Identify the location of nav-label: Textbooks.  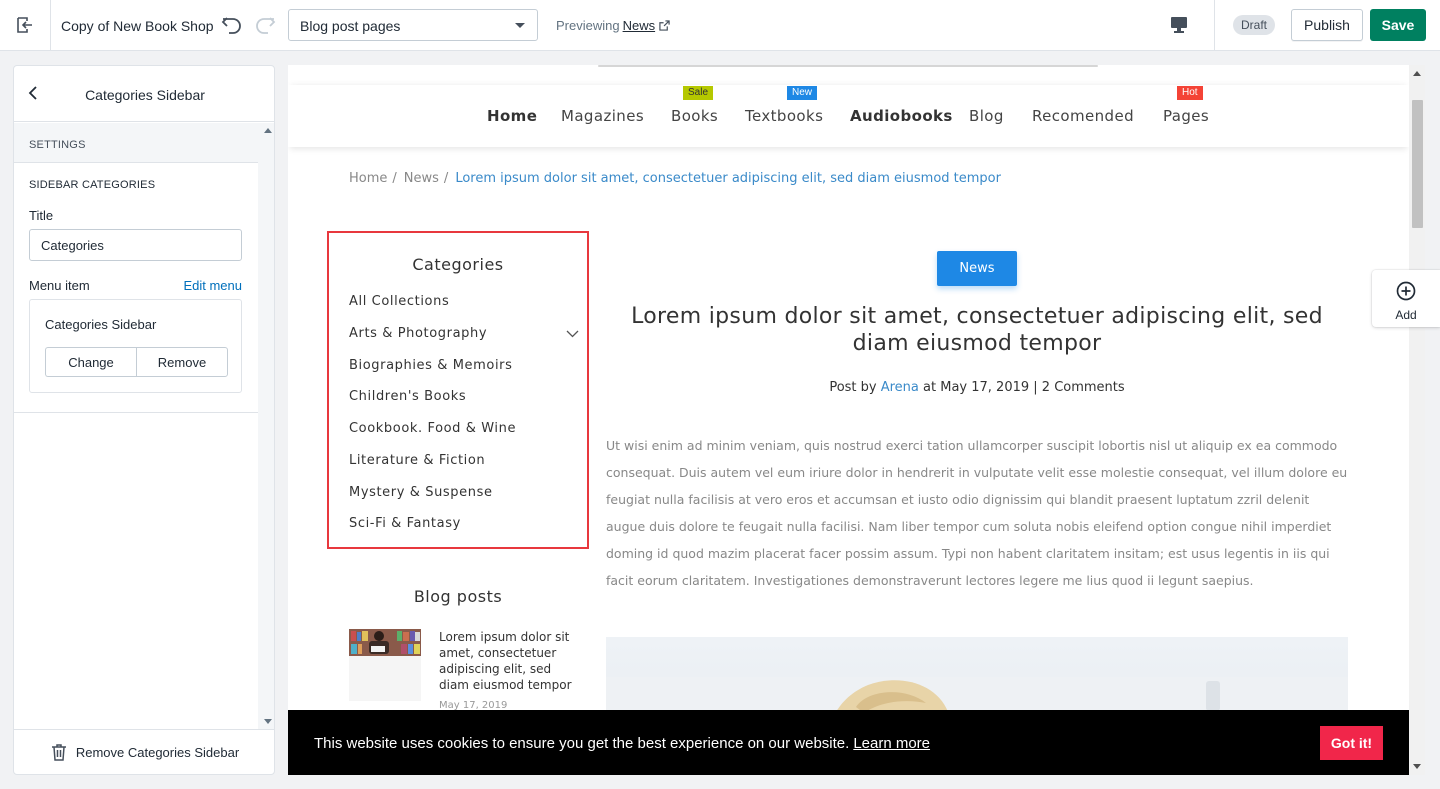
(784, 116).